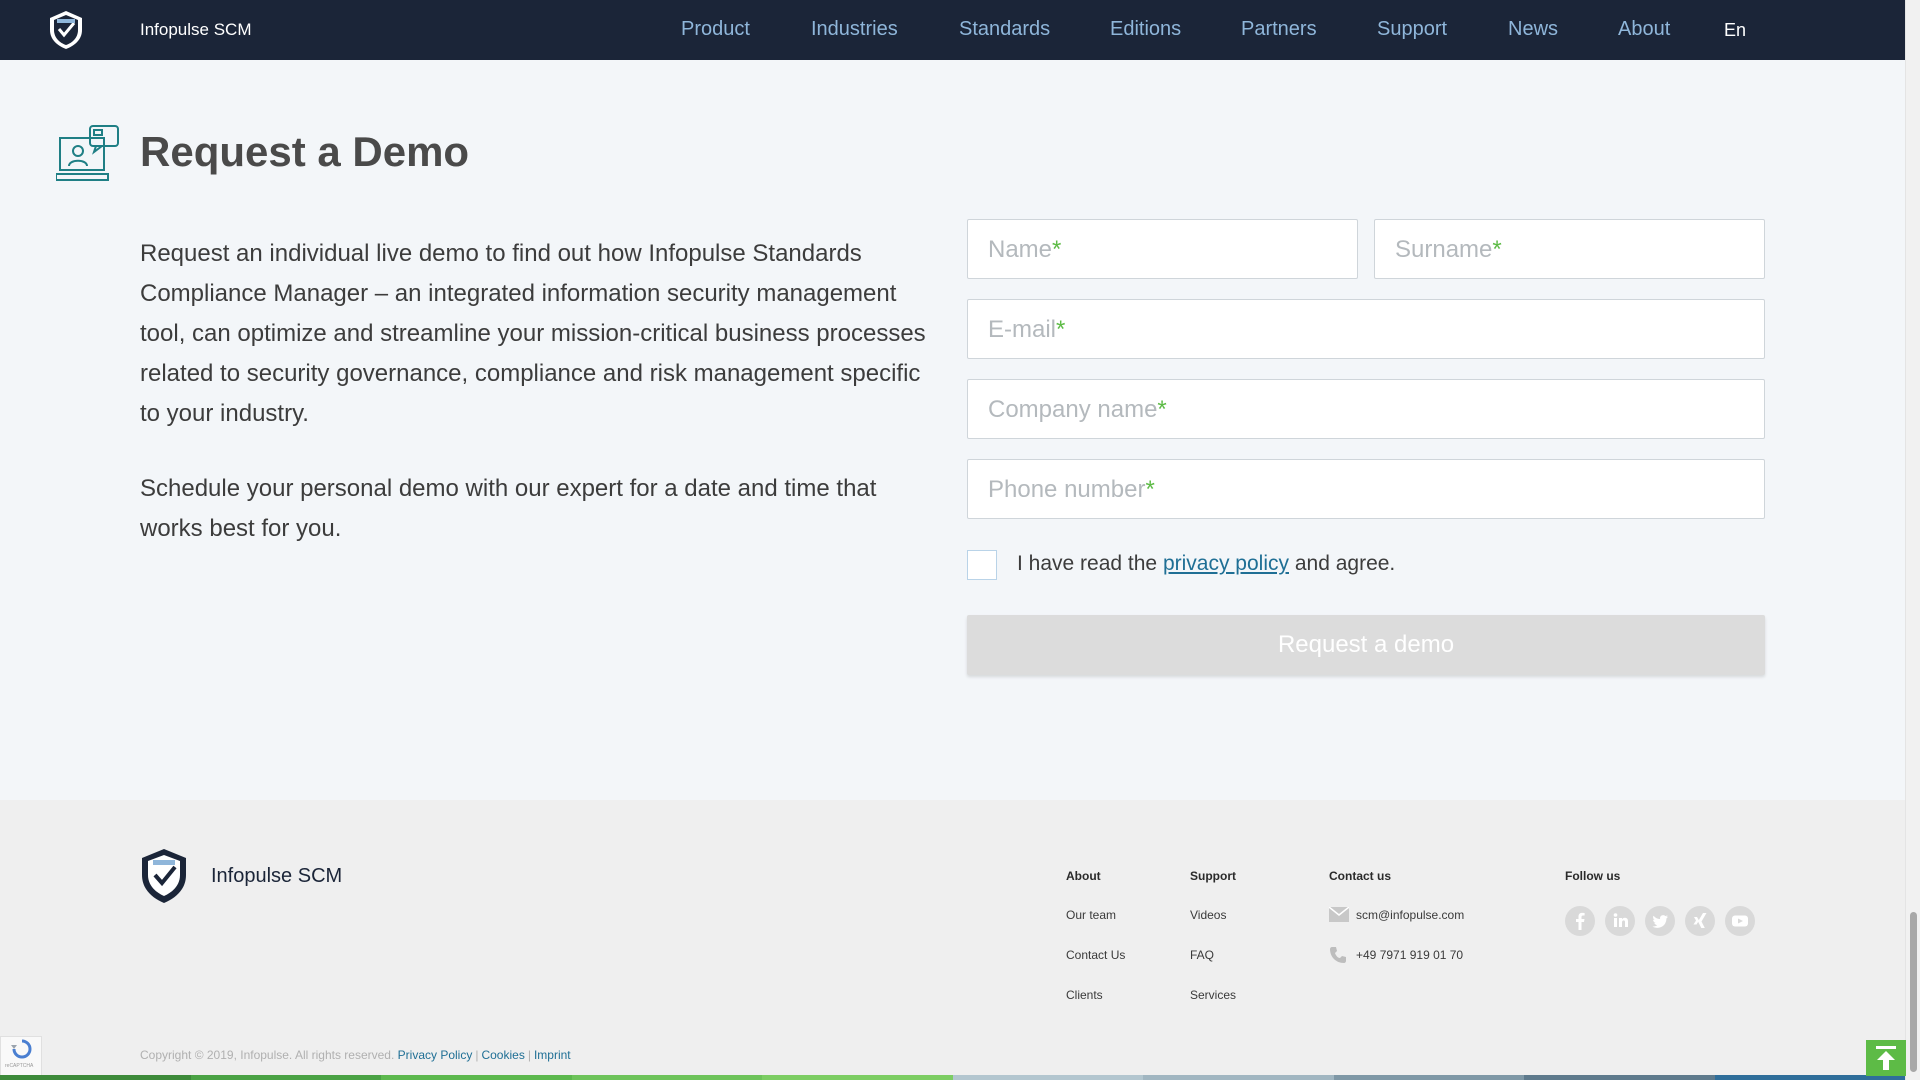 This screenshot has width=1920, height=1080. What do you see at coordinates (715, 29) in the screenshot?
I see `nav-item-product: Product` at bounding box center [715, 29].